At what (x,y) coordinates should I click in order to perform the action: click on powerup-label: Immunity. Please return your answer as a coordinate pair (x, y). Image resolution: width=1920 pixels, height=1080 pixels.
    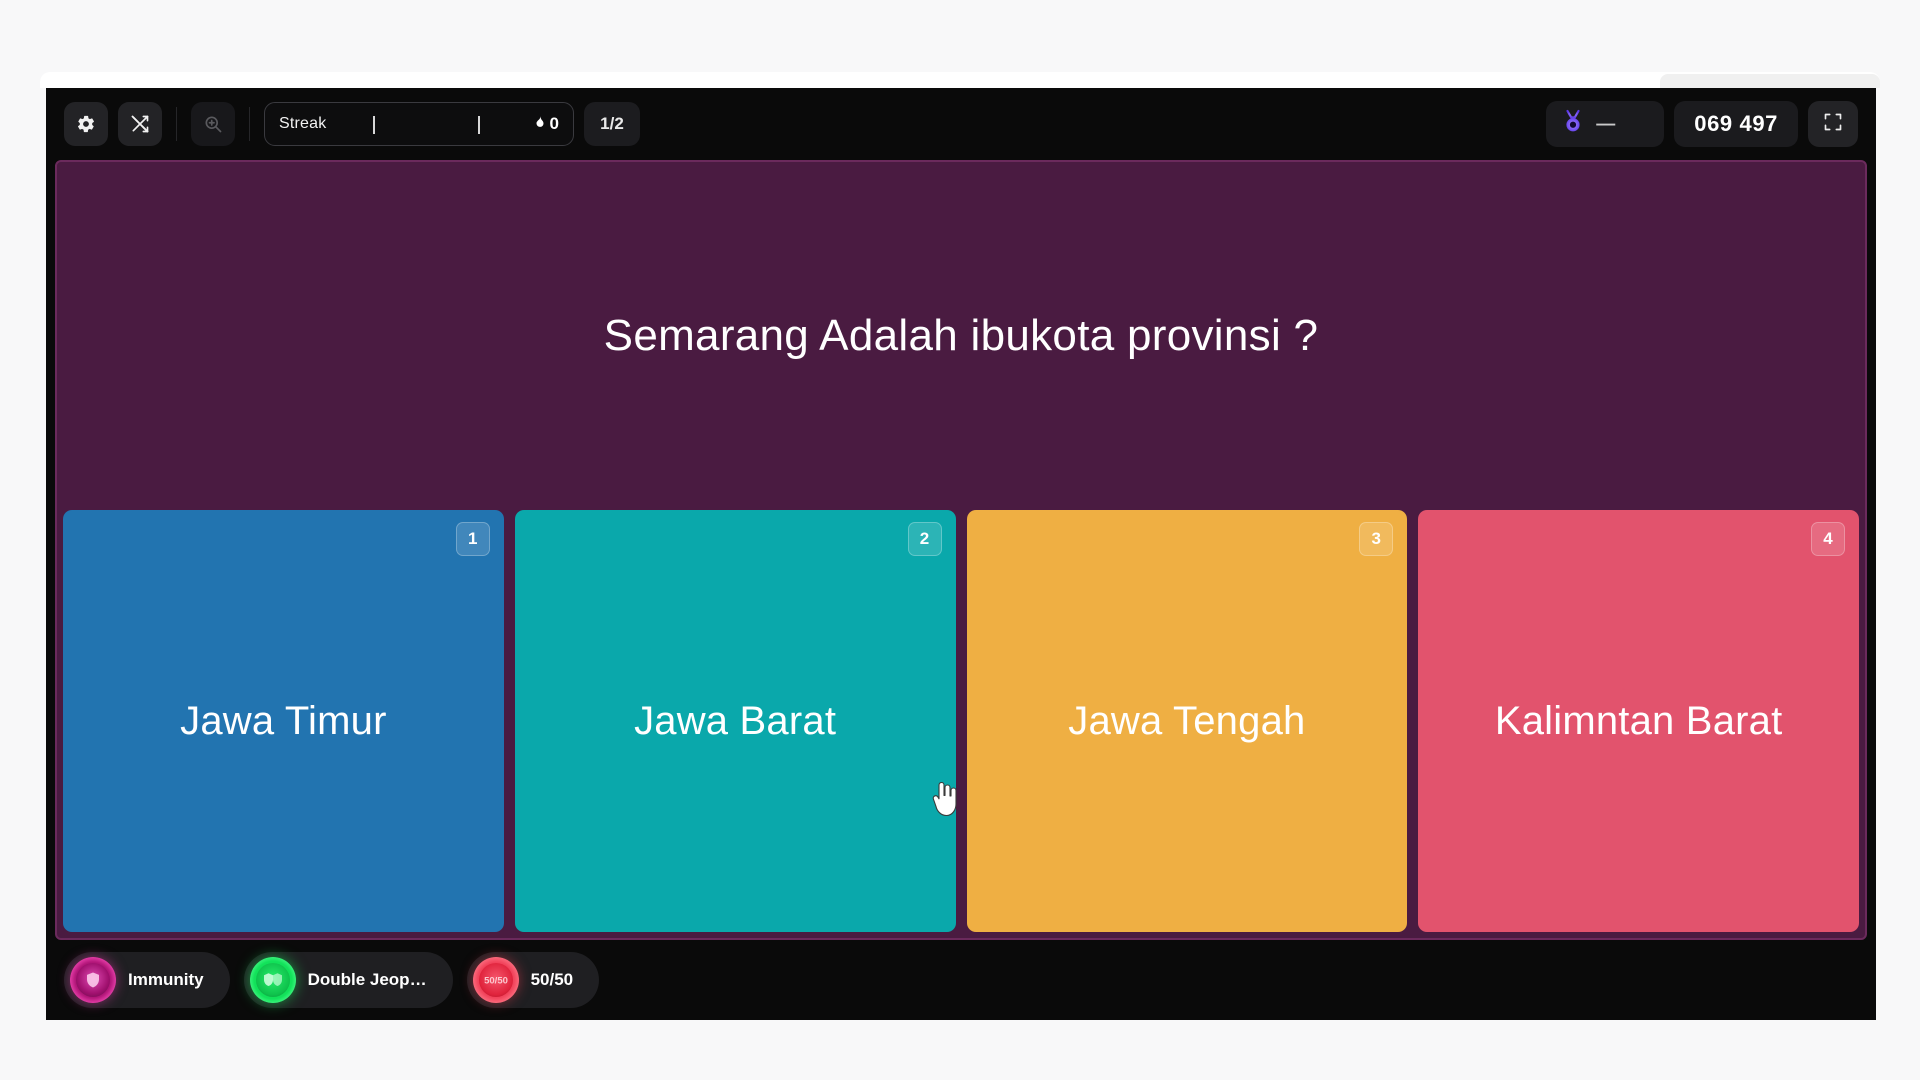
    Looking at the image, I should click on (166, 979).